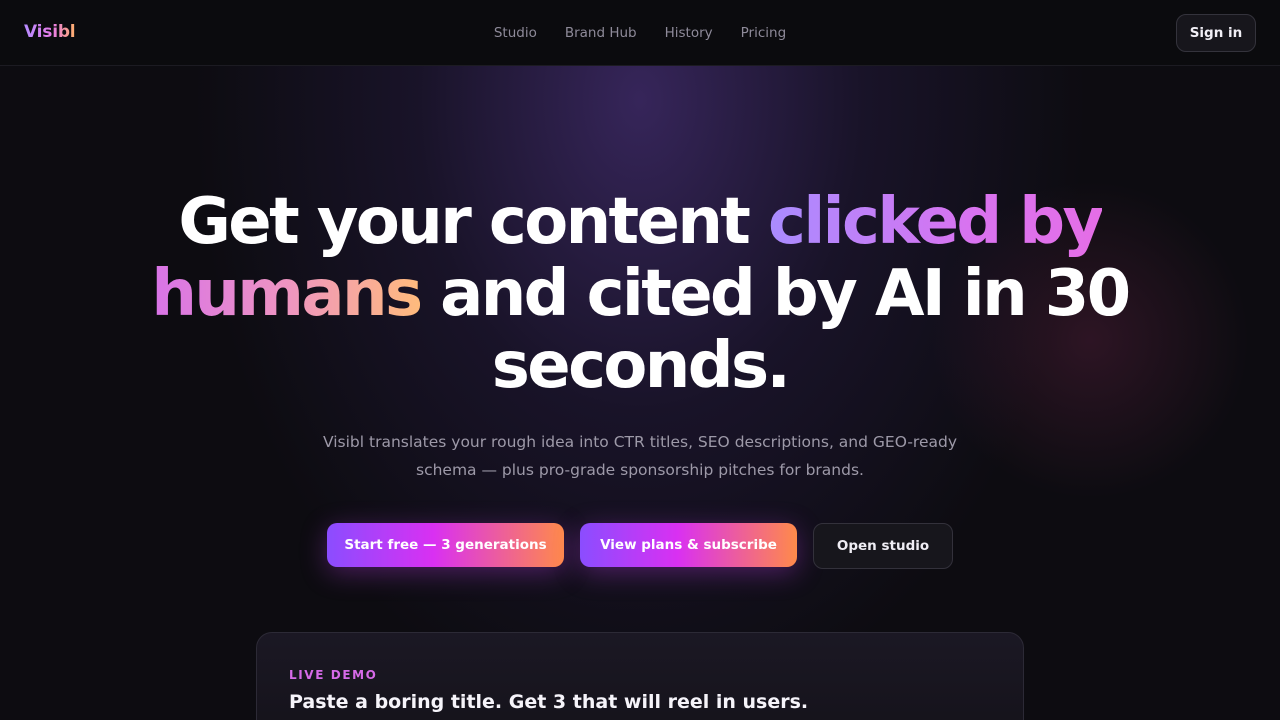 The height and width of the screenshot is (720, 1280). I want to click on sign-in-button: Sign in, so click(1216, 33).